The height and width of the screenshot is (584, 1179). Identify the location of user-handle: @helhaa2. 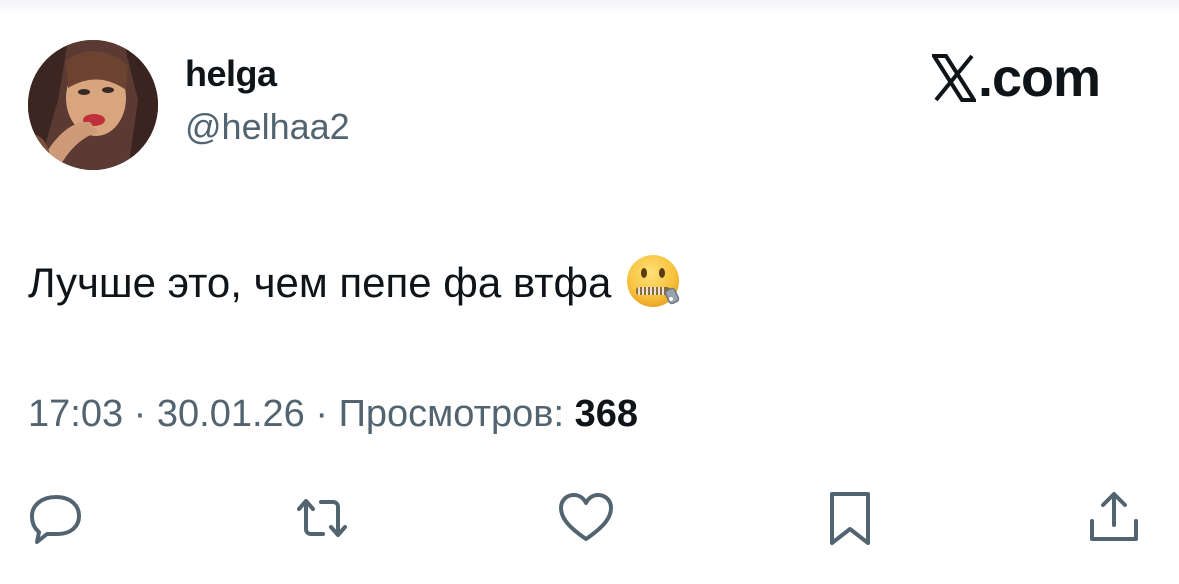
(267, 127).